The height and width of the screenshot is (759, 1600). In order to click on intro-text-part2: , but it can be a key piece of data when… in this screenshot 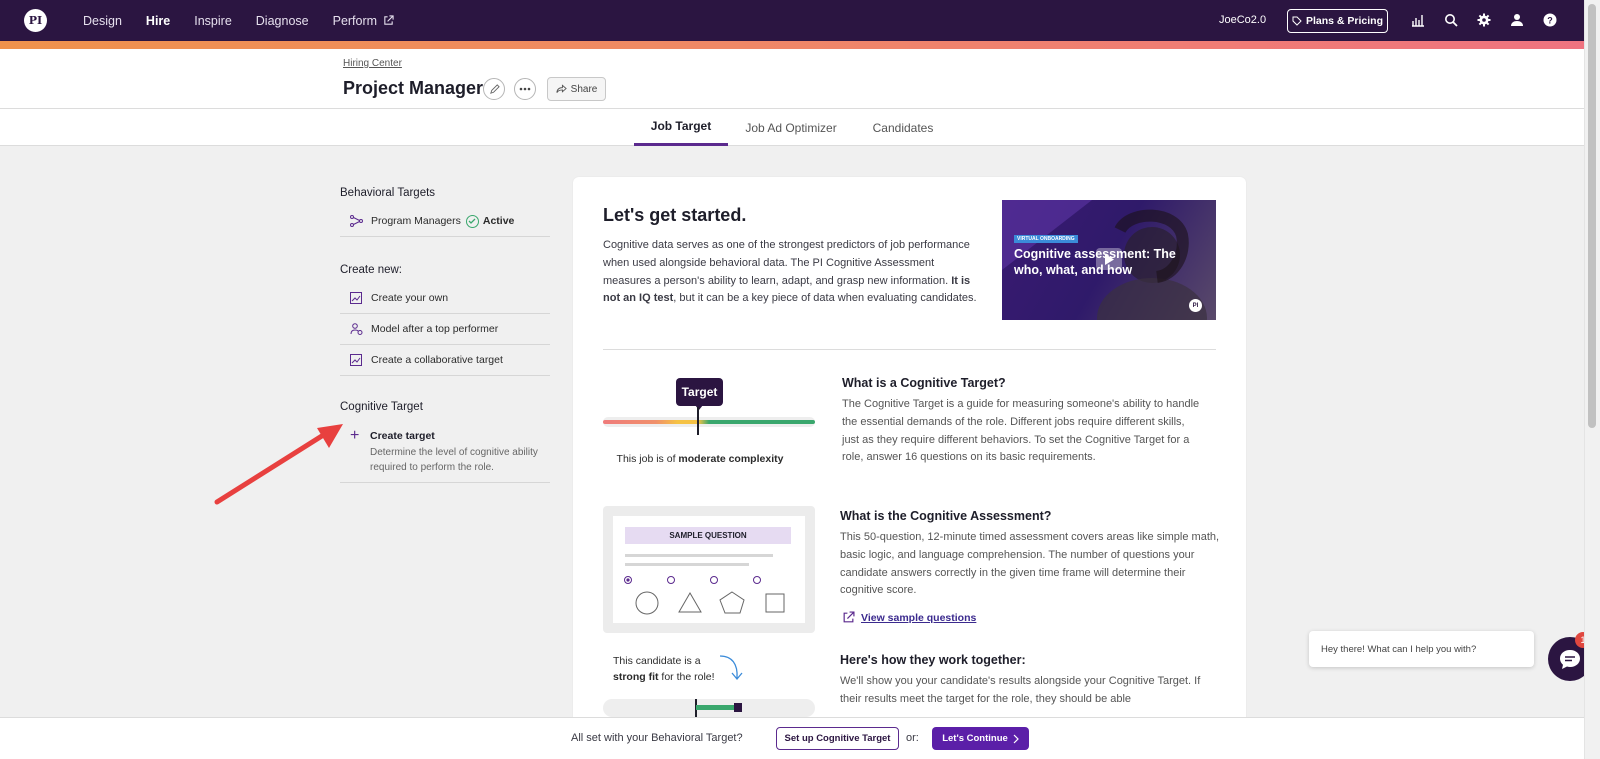, I will do `click(825, 298)`.